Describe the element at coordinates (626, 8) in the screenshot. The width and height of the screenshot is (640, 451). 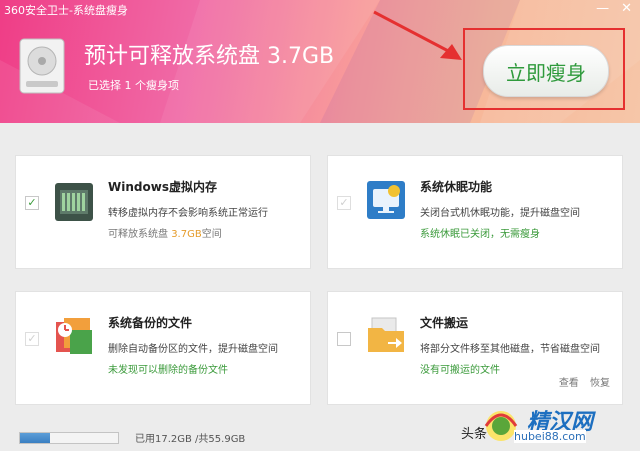
I see `close-button: ✕` at that location.